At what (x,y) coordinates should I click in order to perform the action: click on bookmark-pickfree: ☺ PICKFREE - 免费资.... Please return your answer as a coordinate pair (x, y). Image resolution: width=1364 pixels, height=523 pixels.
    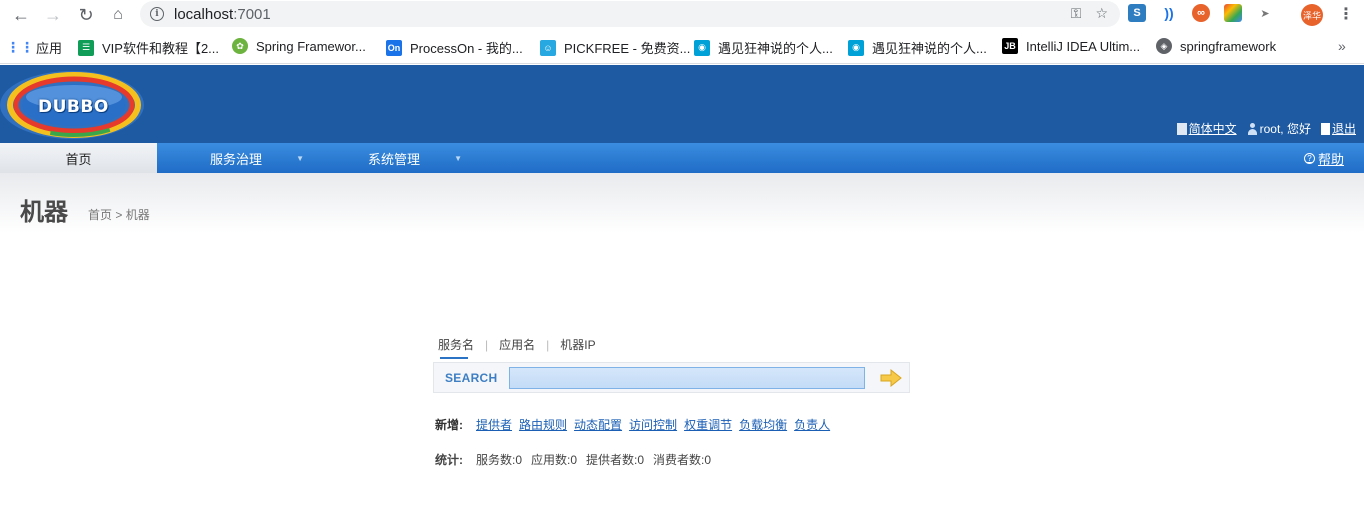
    Looking at the image, I should click on (615, 47).